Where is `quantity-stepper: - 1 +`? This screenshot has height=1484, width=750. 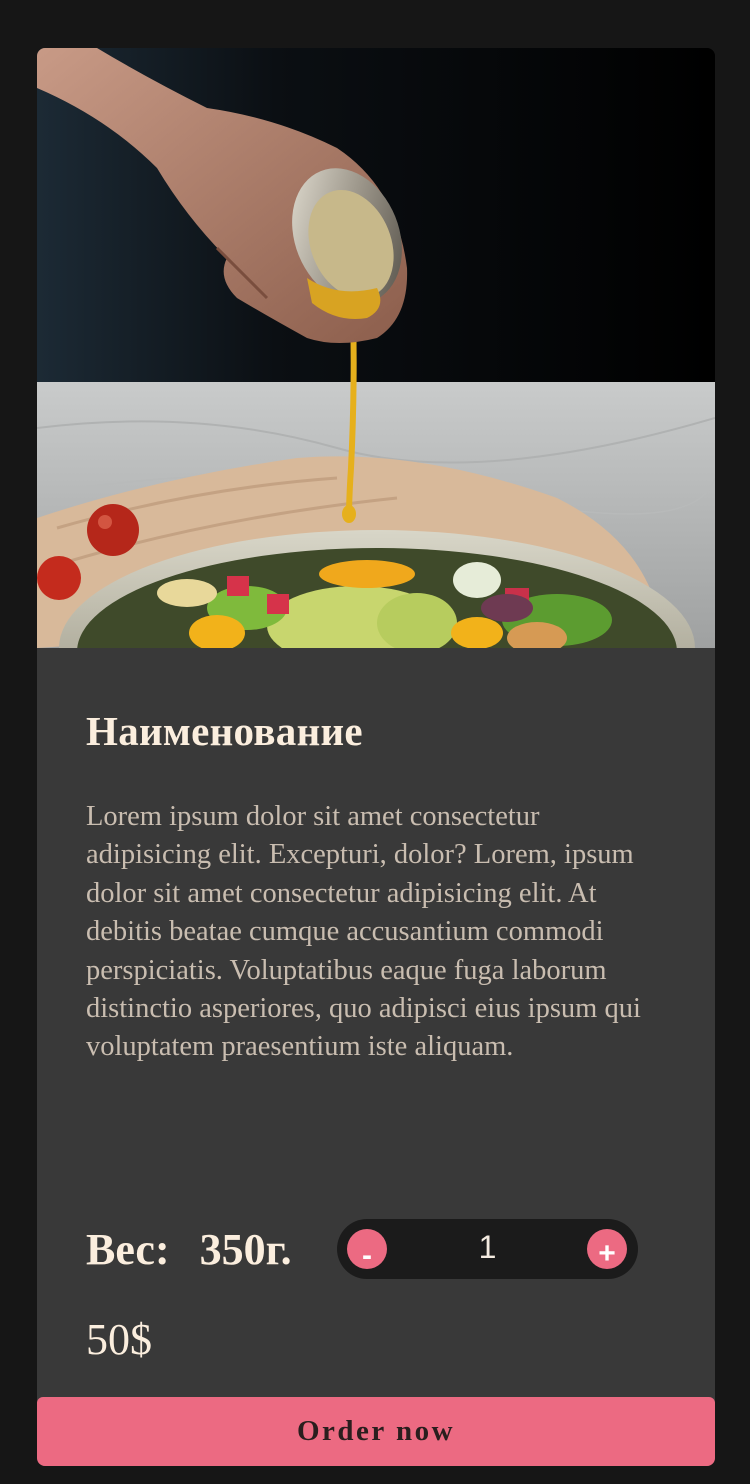 quantity-stepper: - 1 + is located at coordinates (487, 1249).